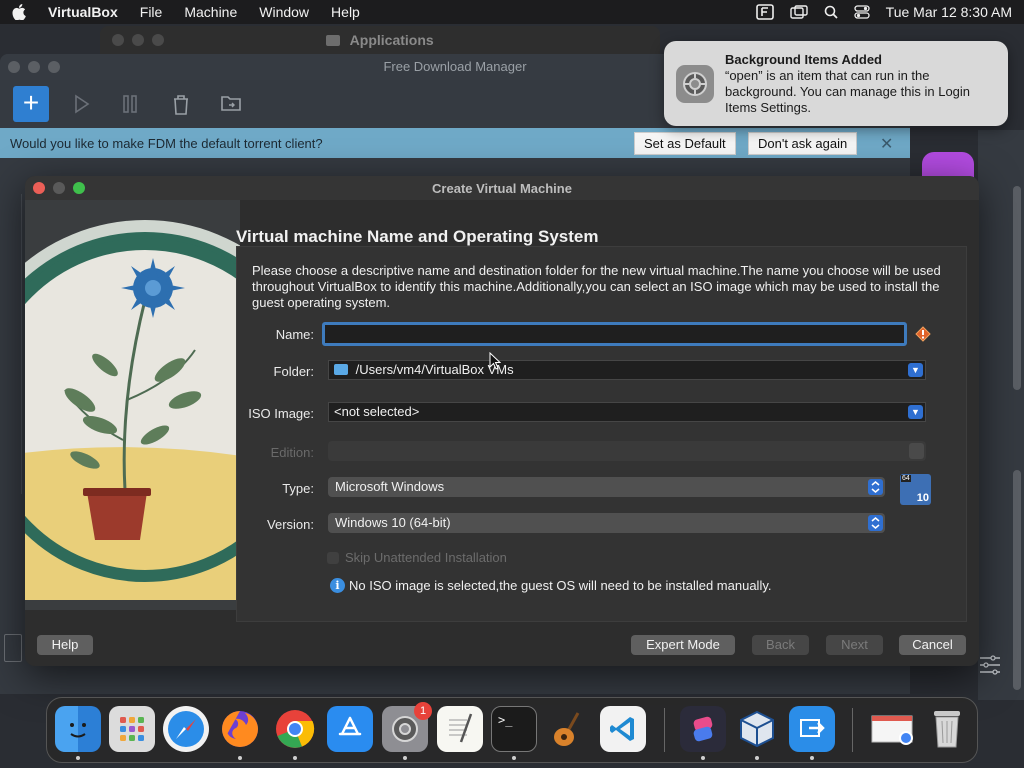 The height and width of the screenshot is (768, 1024). I want to click on menu-help: Help, so click(345, 12).